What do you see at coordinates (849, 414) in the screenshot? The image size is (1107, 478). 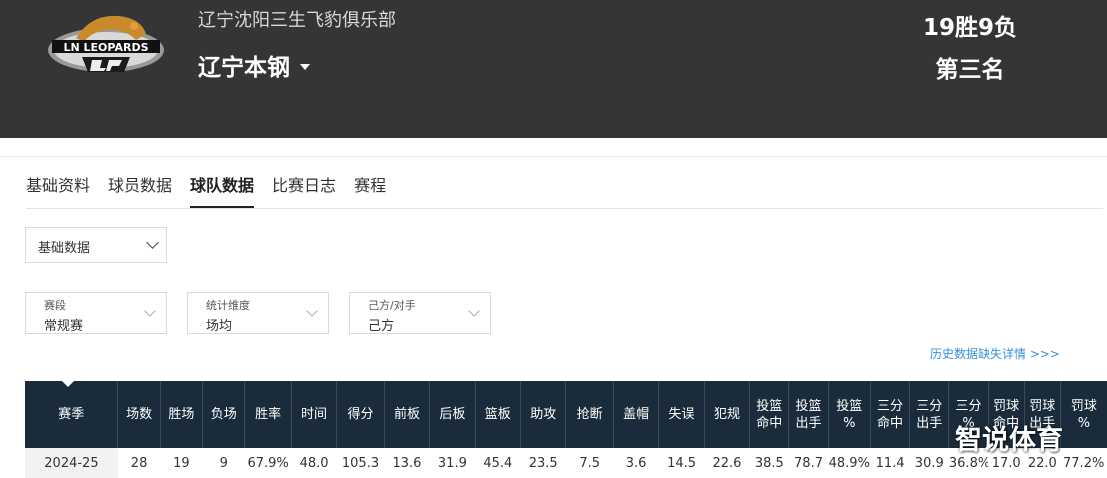 I see `column-header: 投篮 %` at bounding box center [849, 414].